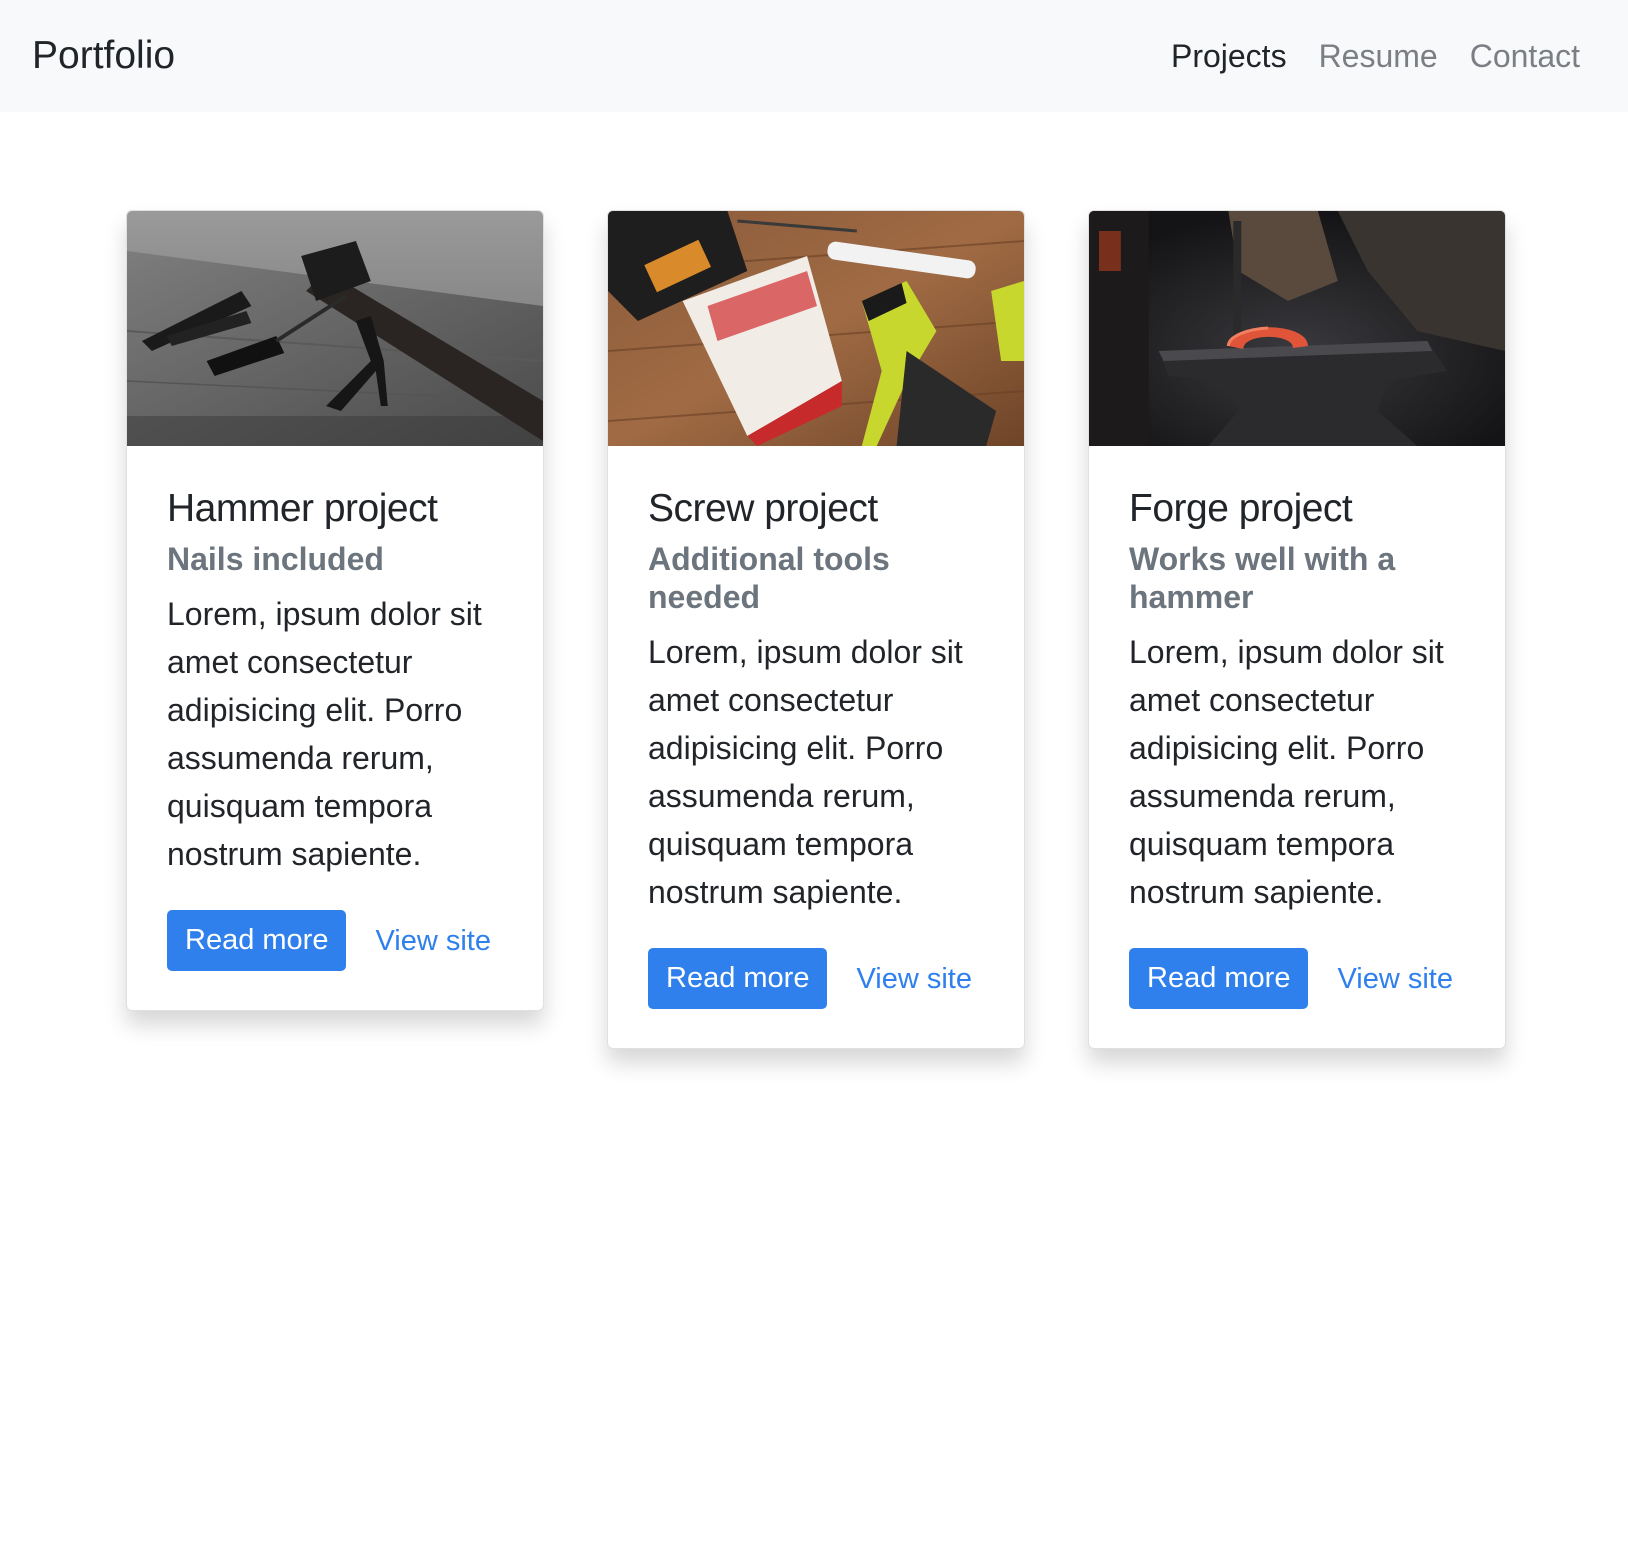  I want to click on brand-link: Portfolio, so click(103, 56).